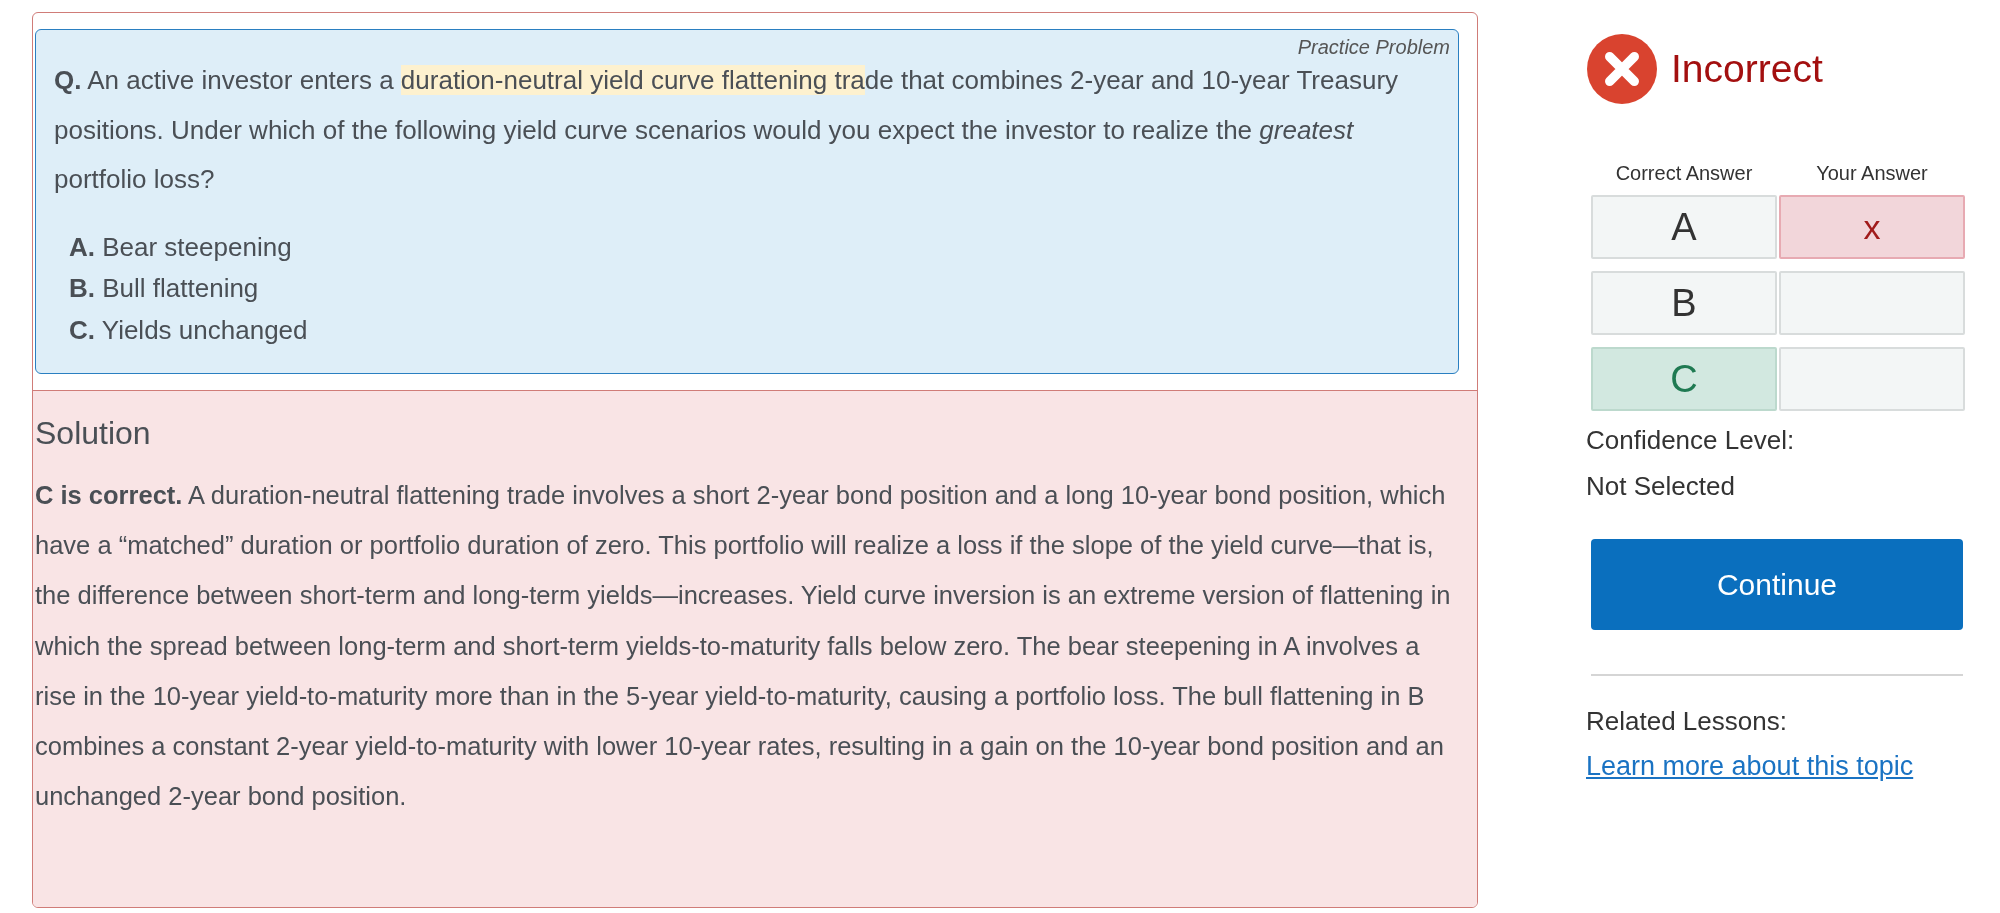 The image size is (2000, 913). I want to click on answer-option: C. Yields unchanged, so click(754, 330).